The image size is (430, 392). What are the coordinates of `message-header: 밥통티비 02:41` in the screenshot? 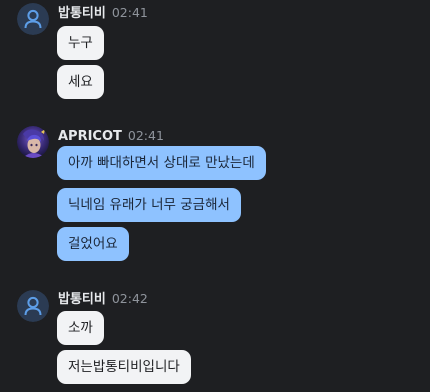 It's located at (103, 12).